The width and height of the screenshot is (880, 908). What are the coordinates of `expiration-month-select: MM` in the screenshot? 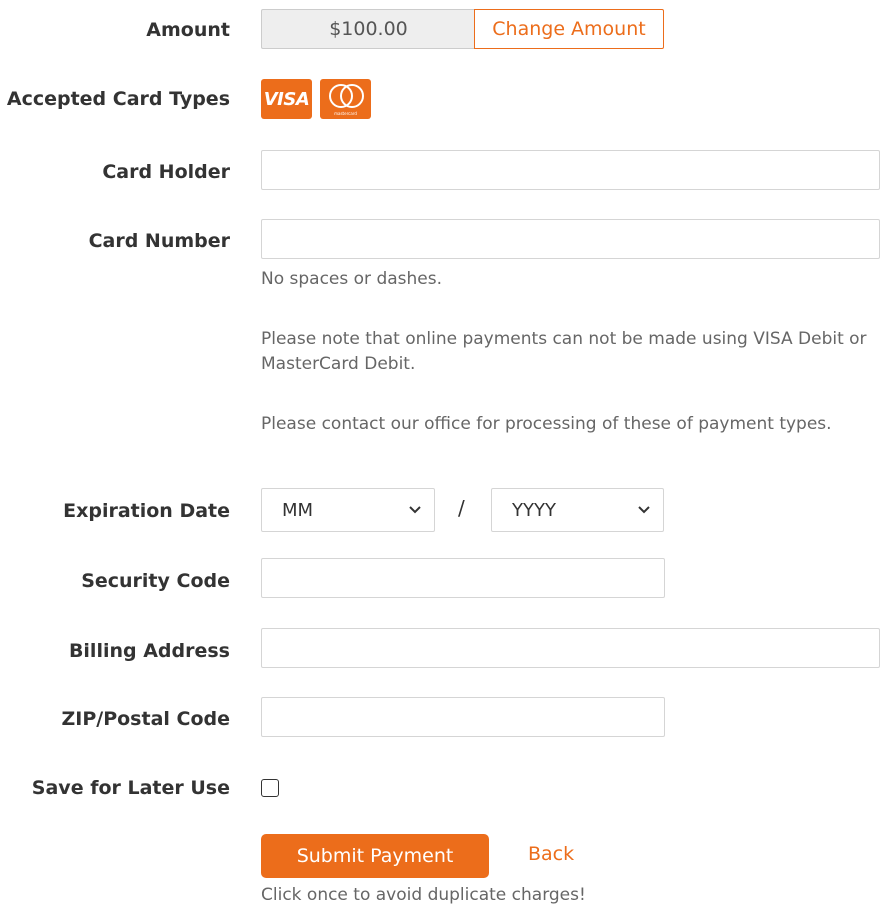 It's located at (348, 510).